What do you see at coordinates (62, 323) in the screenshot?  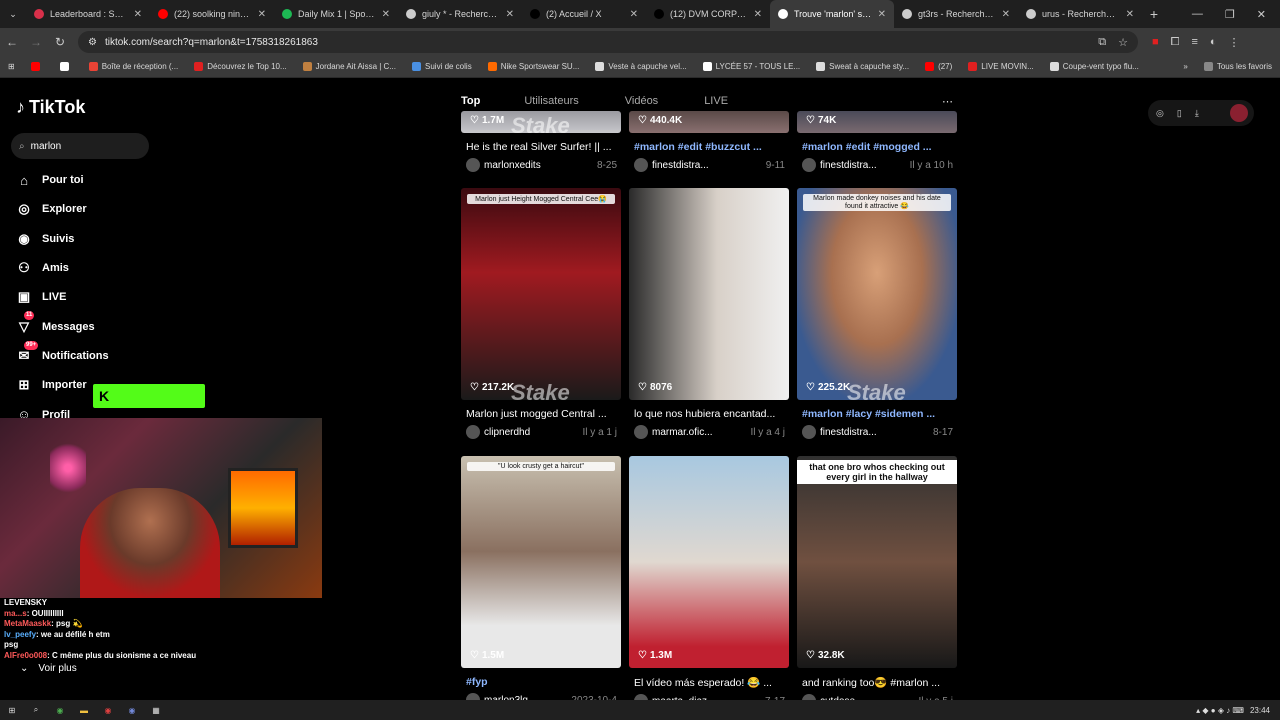 I see `sidebar-item-messages: ▽ 11 Messages` at bounding box center [62, 323].